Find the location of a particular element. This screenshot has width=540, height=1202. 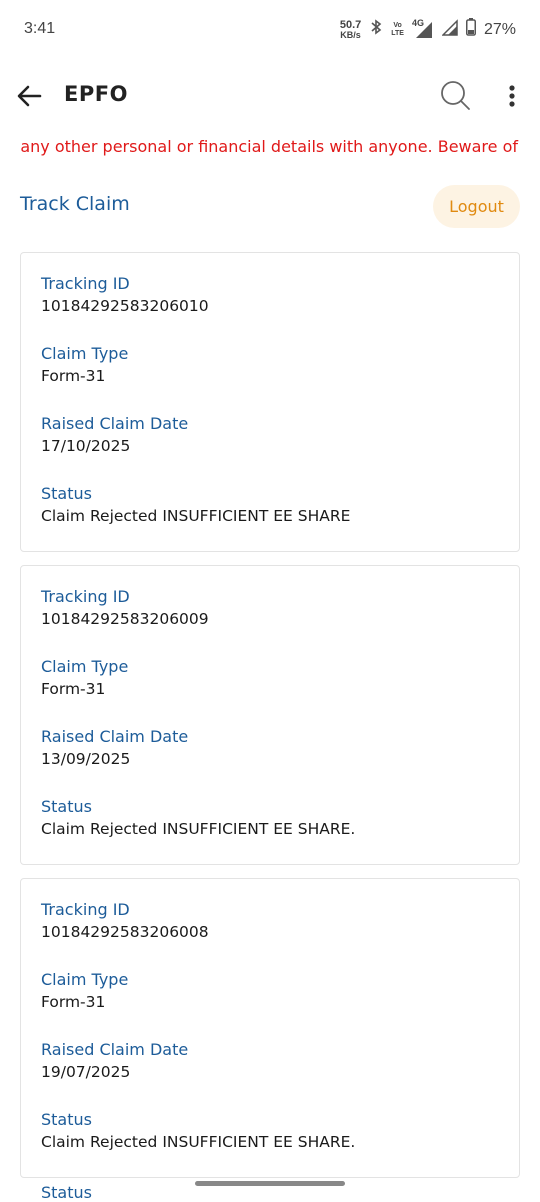

next-card-status-label: Status is located at coordinates (66, 1192).